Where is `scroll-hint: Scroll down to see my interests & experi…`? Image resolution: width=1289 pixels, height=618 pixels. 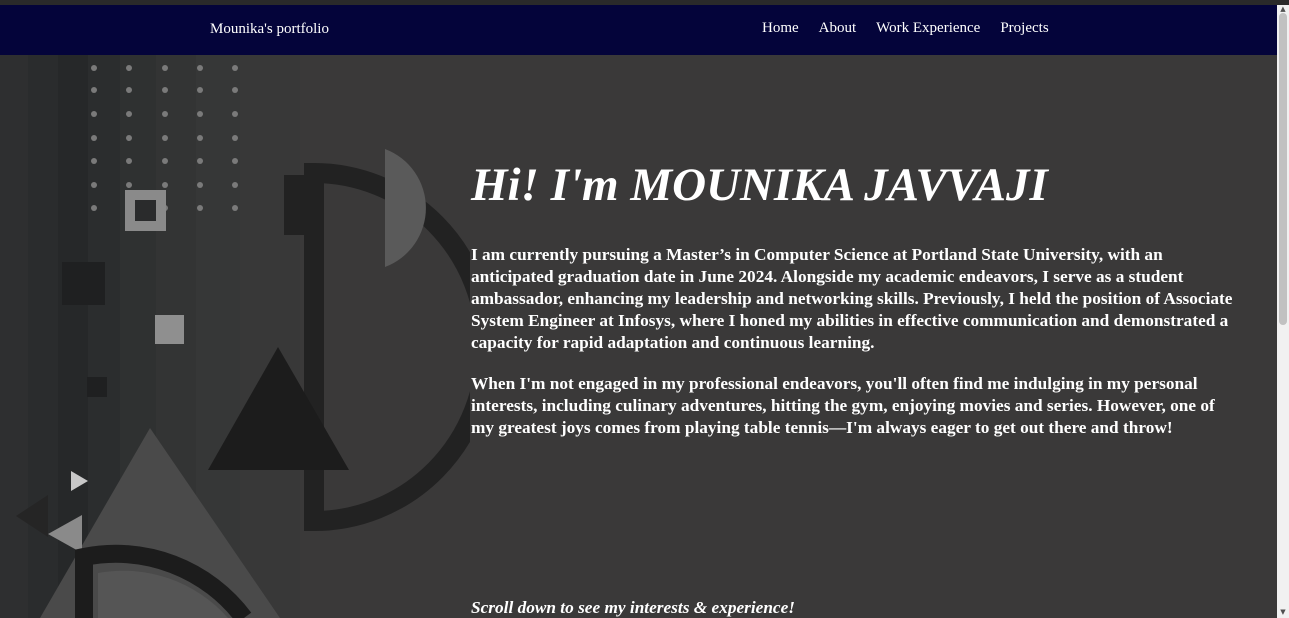
scroll-hint: Scroll down to see my interests & experi… is located at coordinates (633, 607).